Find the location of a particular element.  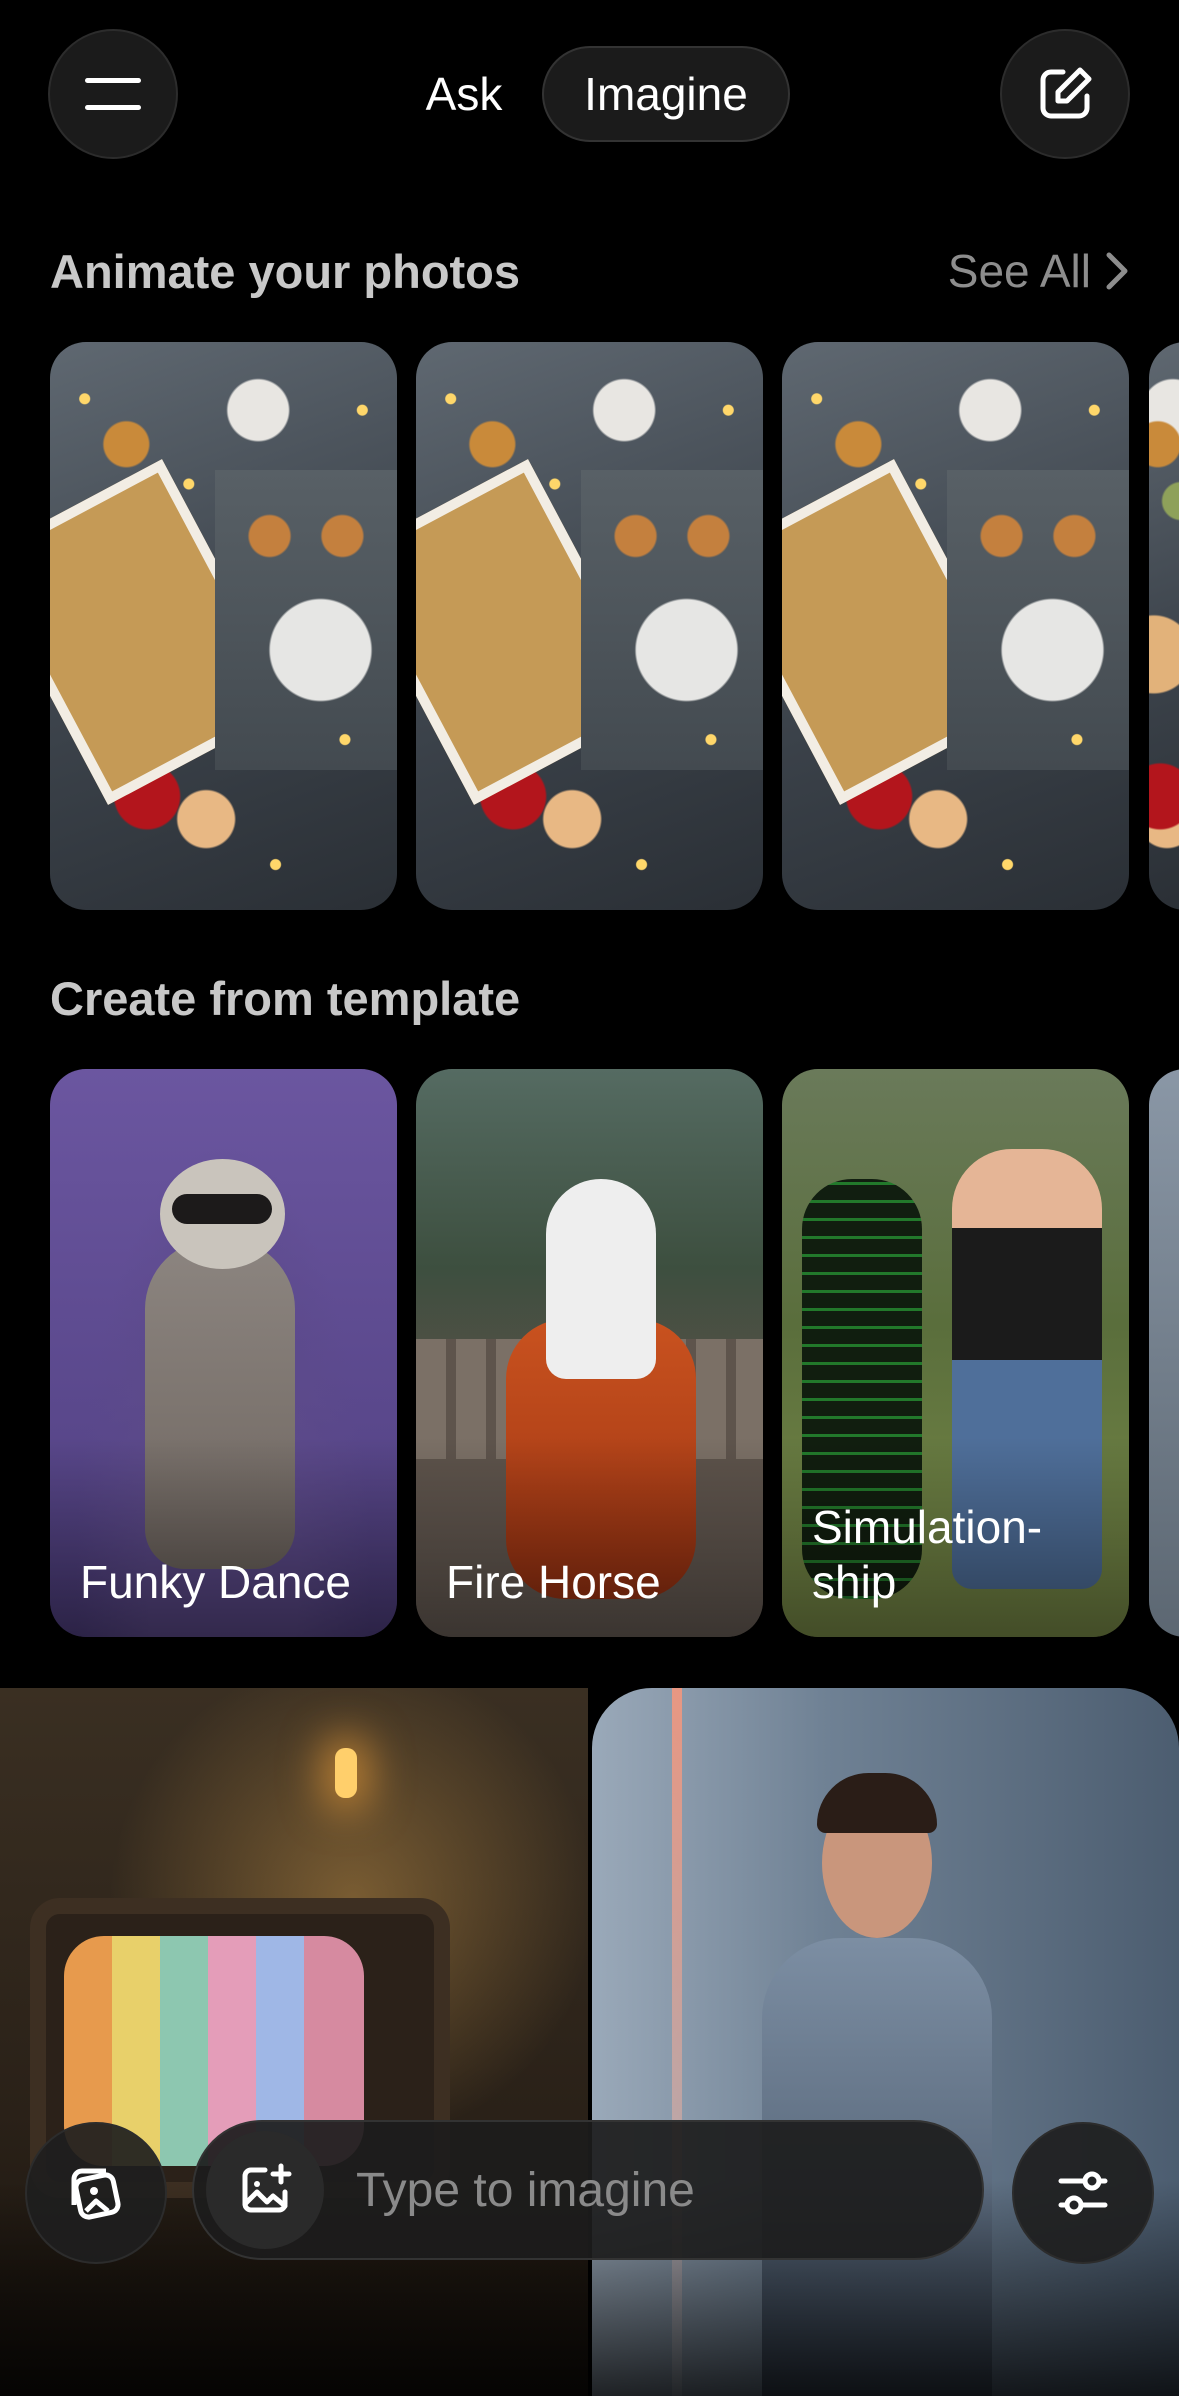

settings-button is located at coordinates (1083, 2193).